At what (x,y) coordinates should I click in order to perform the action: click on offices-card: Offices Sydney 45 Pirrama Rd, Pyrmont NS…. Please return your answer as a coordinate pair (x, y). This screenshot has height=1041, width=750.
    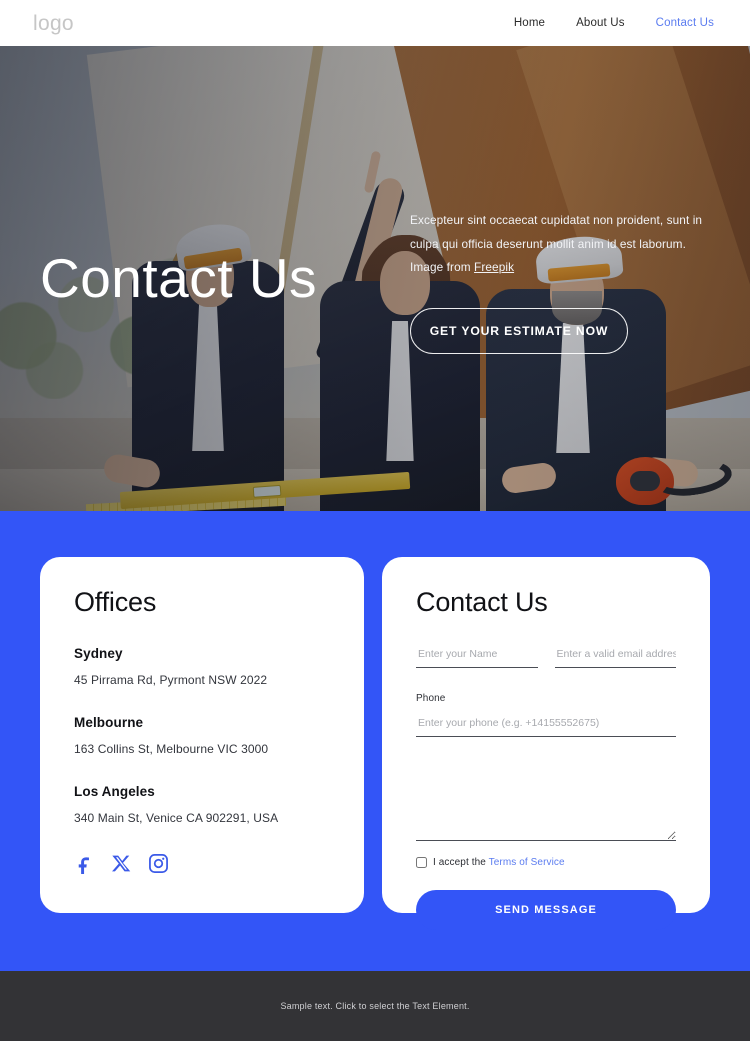
    Looking at the image, I should click on (202, 735).